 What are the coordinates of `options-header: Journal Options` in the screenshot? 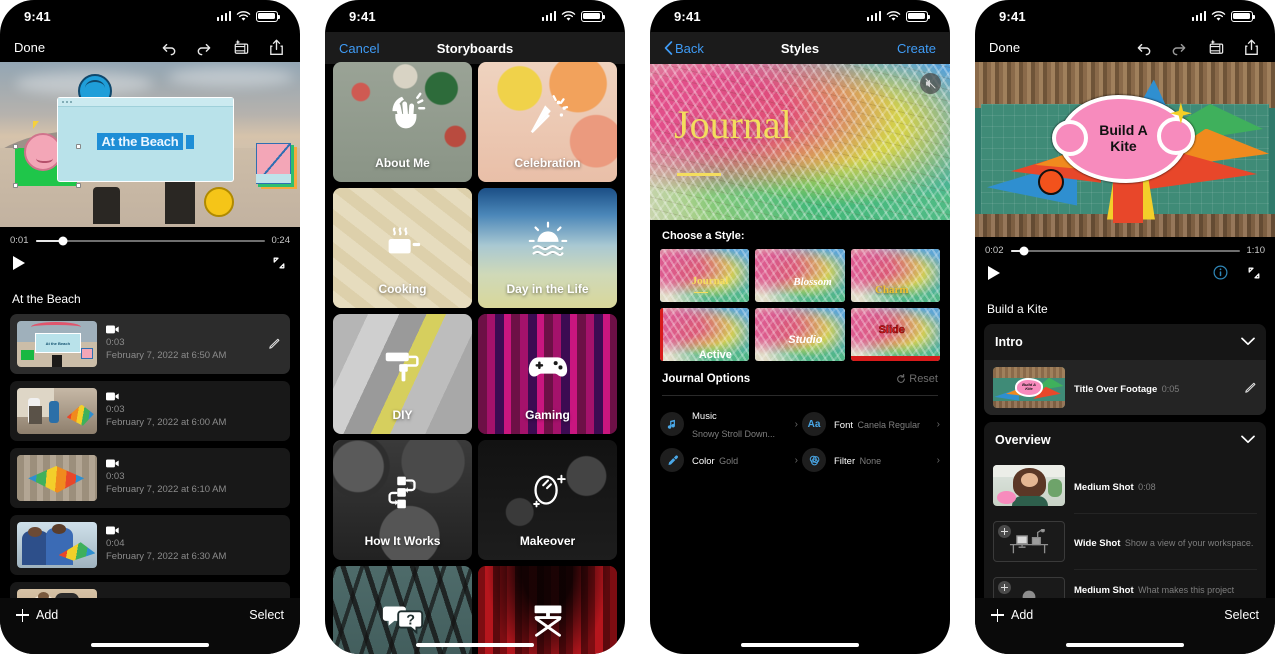 It's located at (706, 379).